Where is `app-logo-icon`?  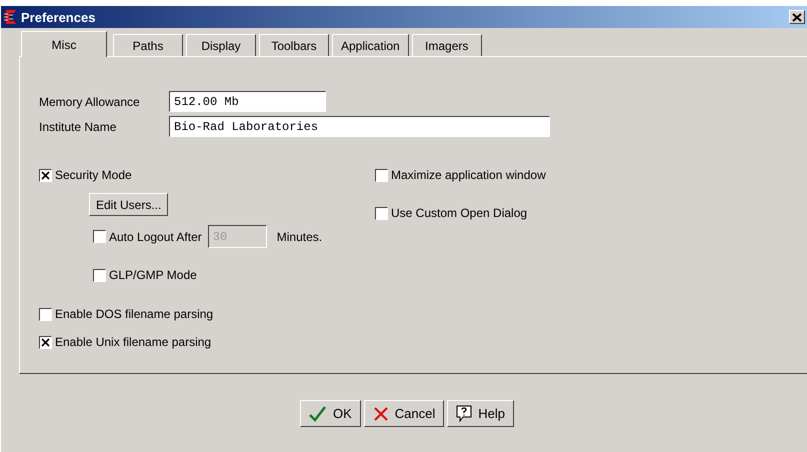
app-logo-icon is located at coordinates (11, 17).